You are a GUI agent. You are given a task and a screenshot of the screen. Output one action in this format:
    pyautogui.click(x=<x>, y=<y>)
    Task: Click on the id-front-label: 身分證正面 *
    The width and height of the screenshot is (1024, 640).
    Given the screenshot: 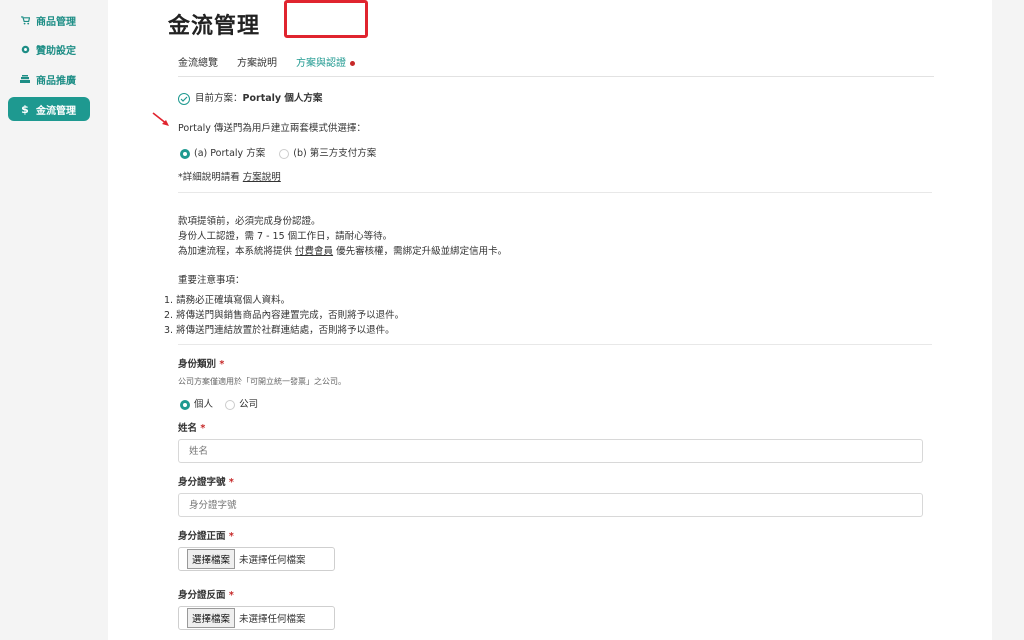 What is the action you would take?
    pyautogui.click(x=206, y=535)
    